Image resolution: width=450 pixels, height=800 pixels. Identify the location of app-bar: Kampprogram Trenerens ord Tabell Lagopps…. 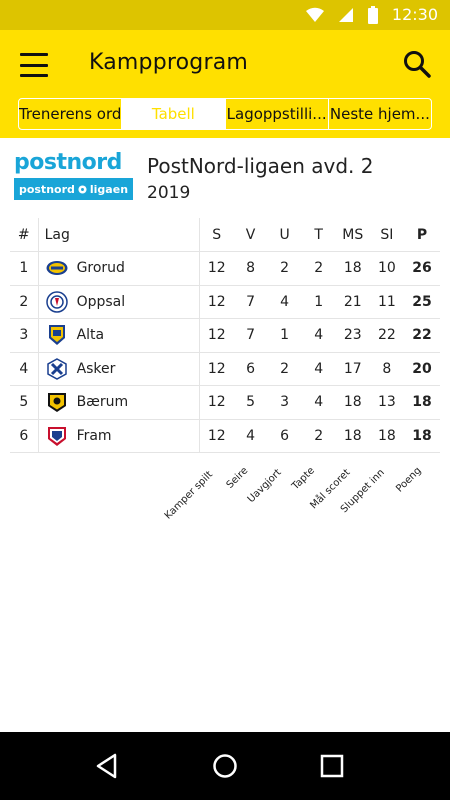
(225, 84).